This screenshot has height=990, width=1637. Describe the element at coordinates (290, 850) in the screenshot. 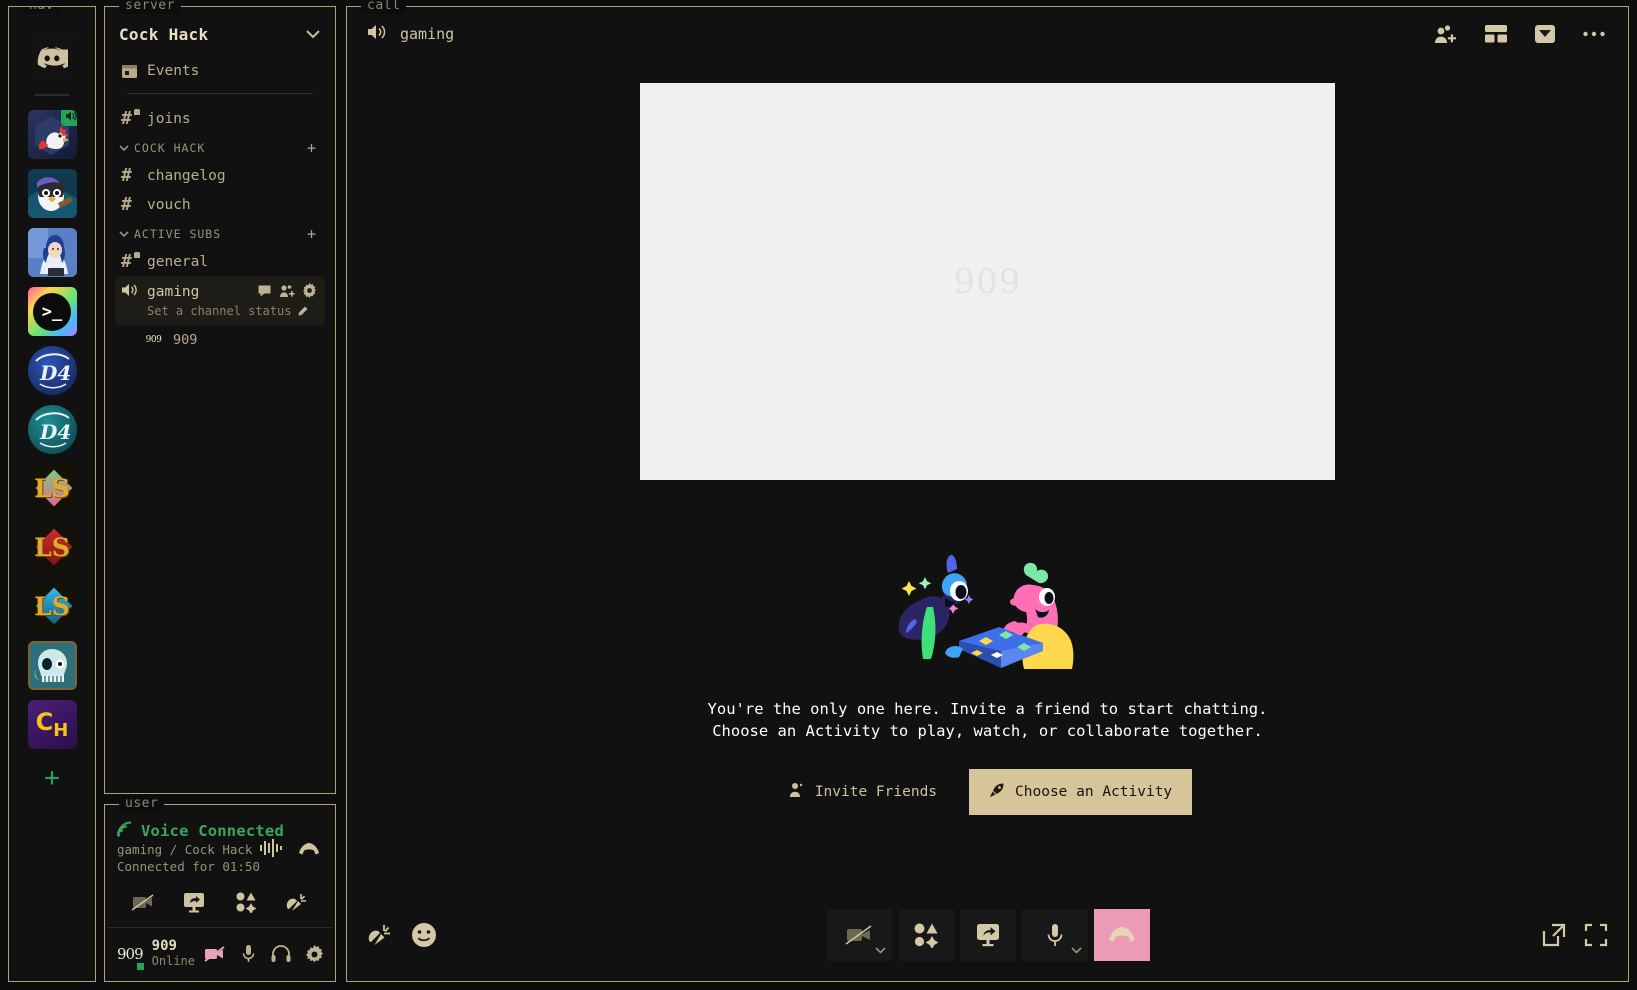

I see `voice-right-controls` at that location.